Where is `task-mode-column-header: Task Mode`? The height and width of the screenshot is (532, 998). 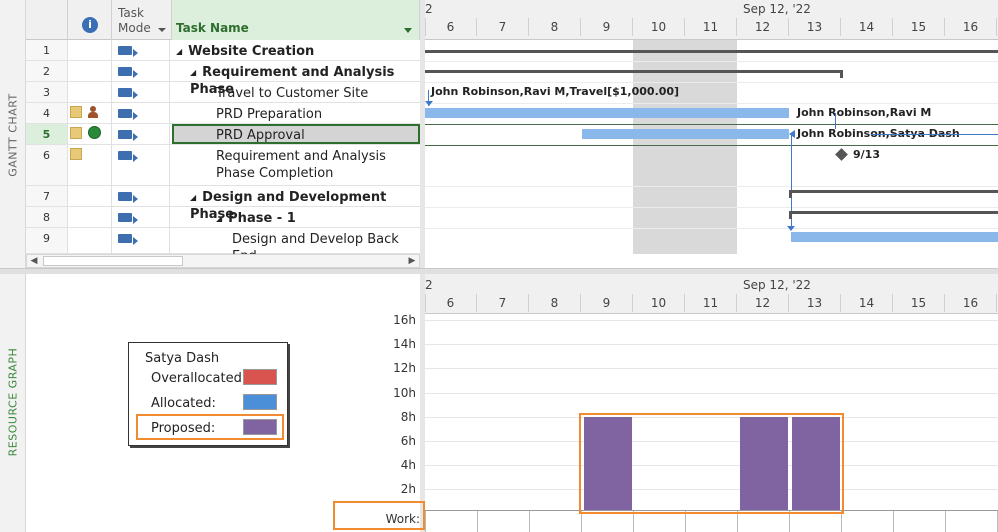 task-mode-column-header: Task Mode is located at coordinates (142, 20).